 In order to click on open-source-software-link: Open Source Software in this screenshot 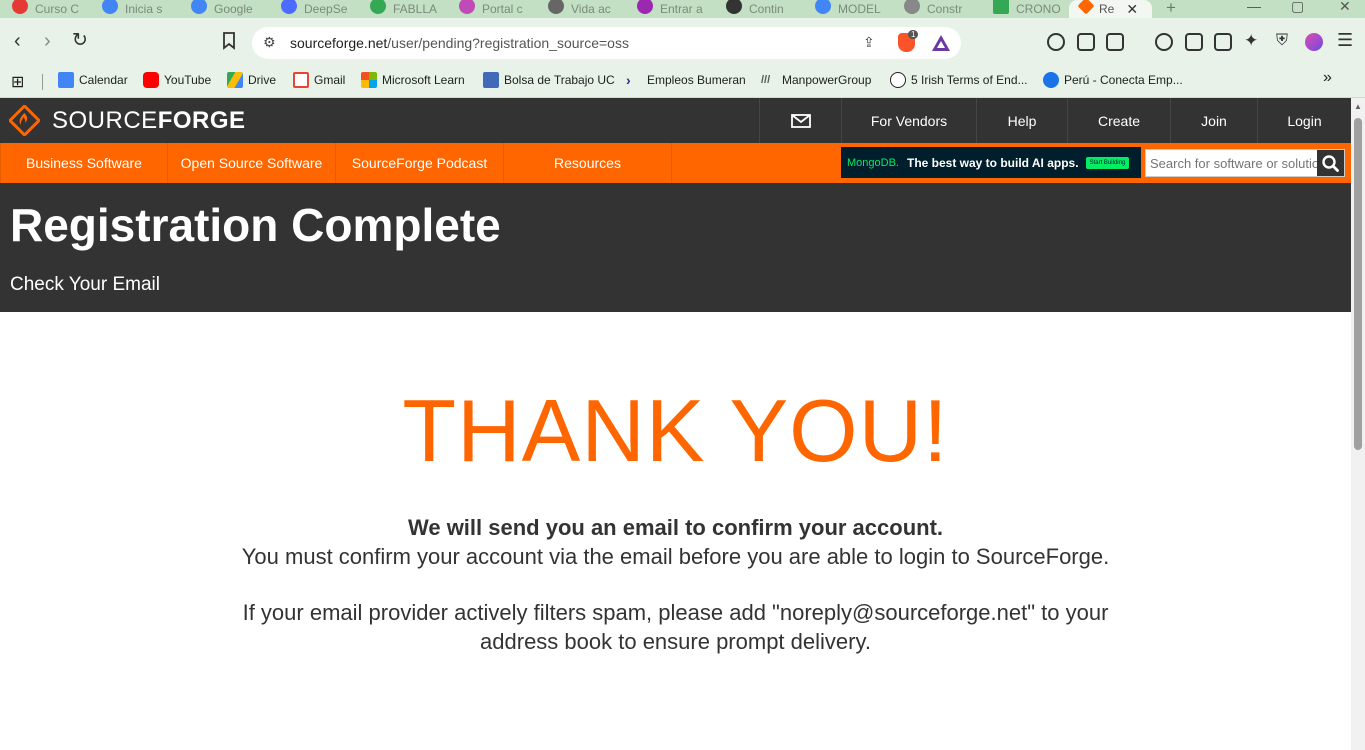, I will do `click(252, 163)`.